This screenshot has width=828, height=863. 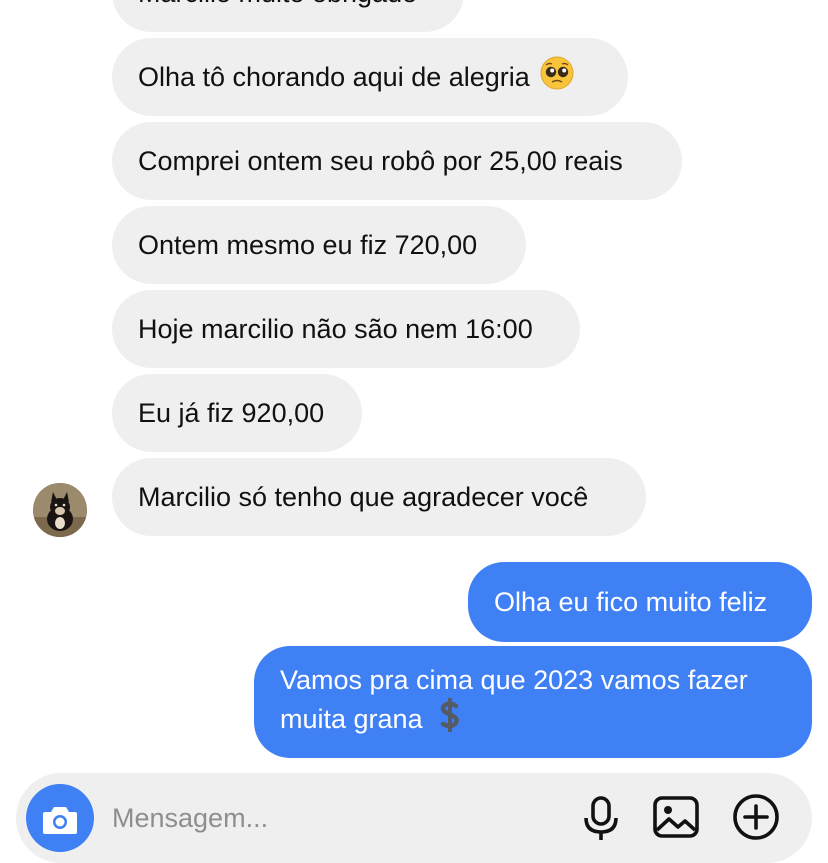 I want to click on message-bubble-sent: Olha eu fico muito feliz, so click(x=640, y=602).